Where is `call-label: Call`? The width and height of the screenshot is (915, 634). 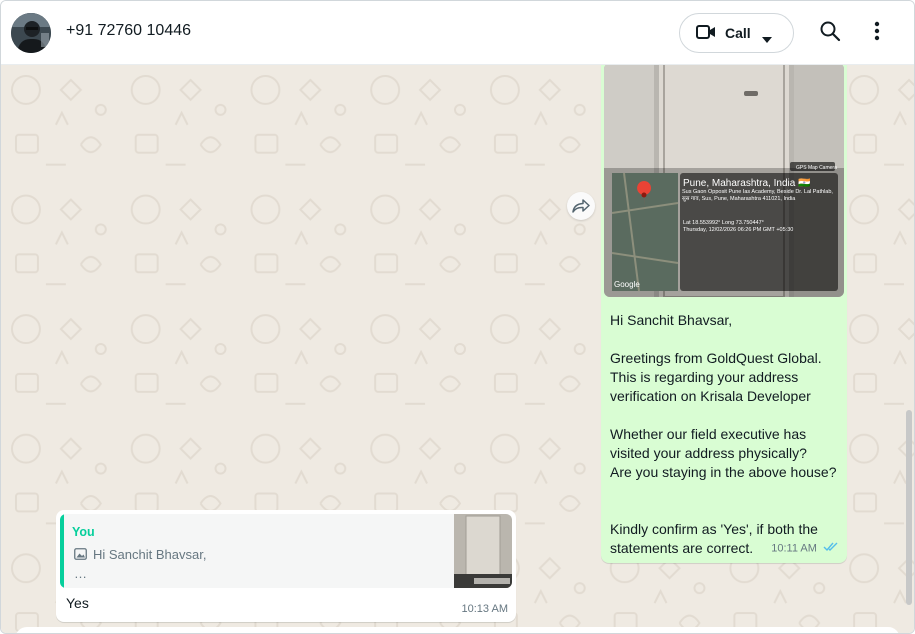 call-label: Call is located at coordinates (738, 33).